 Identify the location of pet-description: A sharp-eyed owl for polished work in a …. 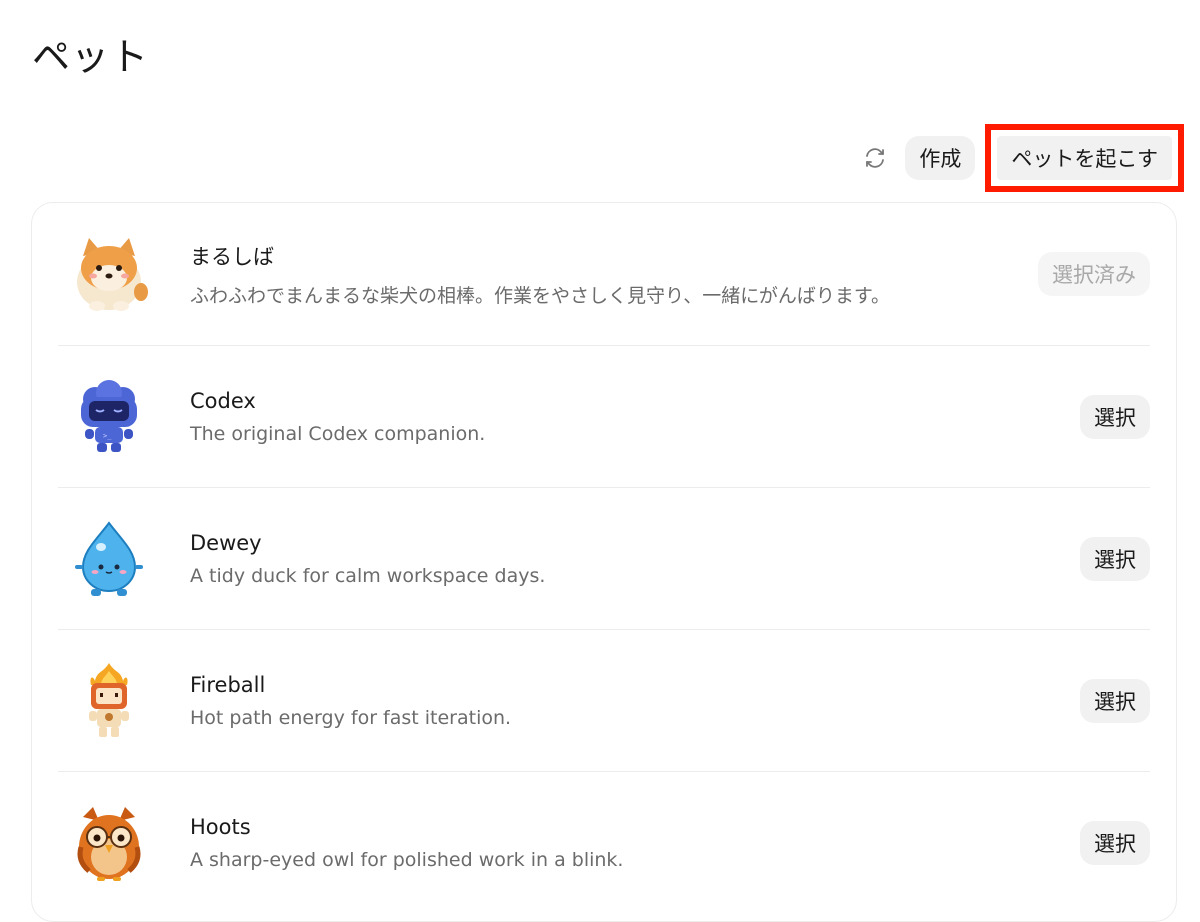
(407, 859).